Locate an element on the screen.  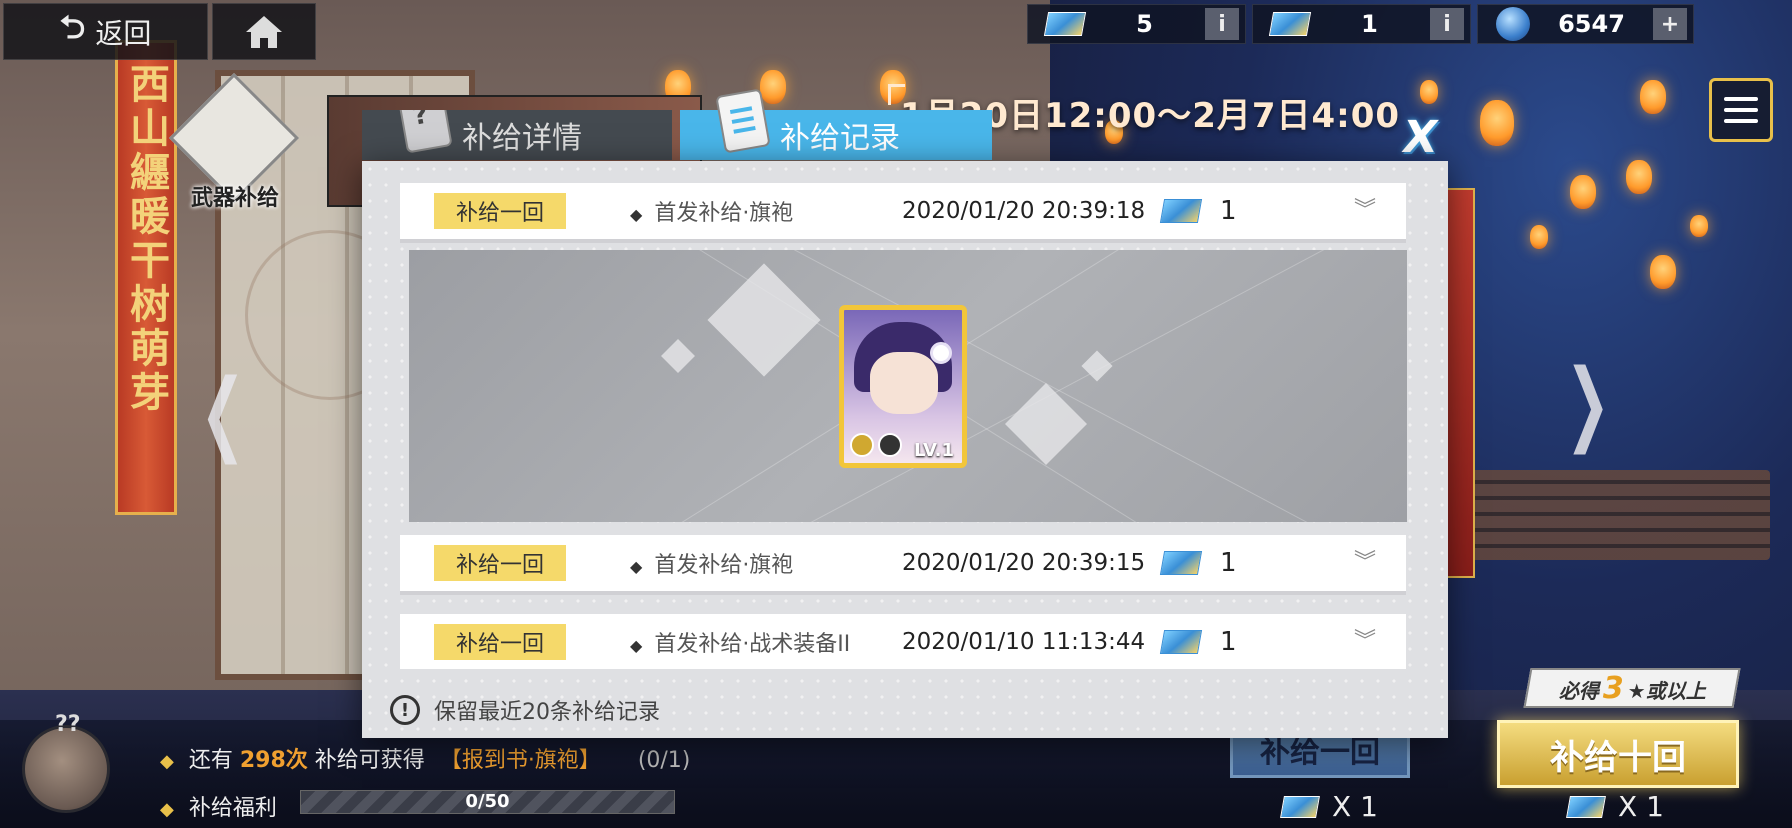
side-card-edge is located at coordinates (1460, 383).